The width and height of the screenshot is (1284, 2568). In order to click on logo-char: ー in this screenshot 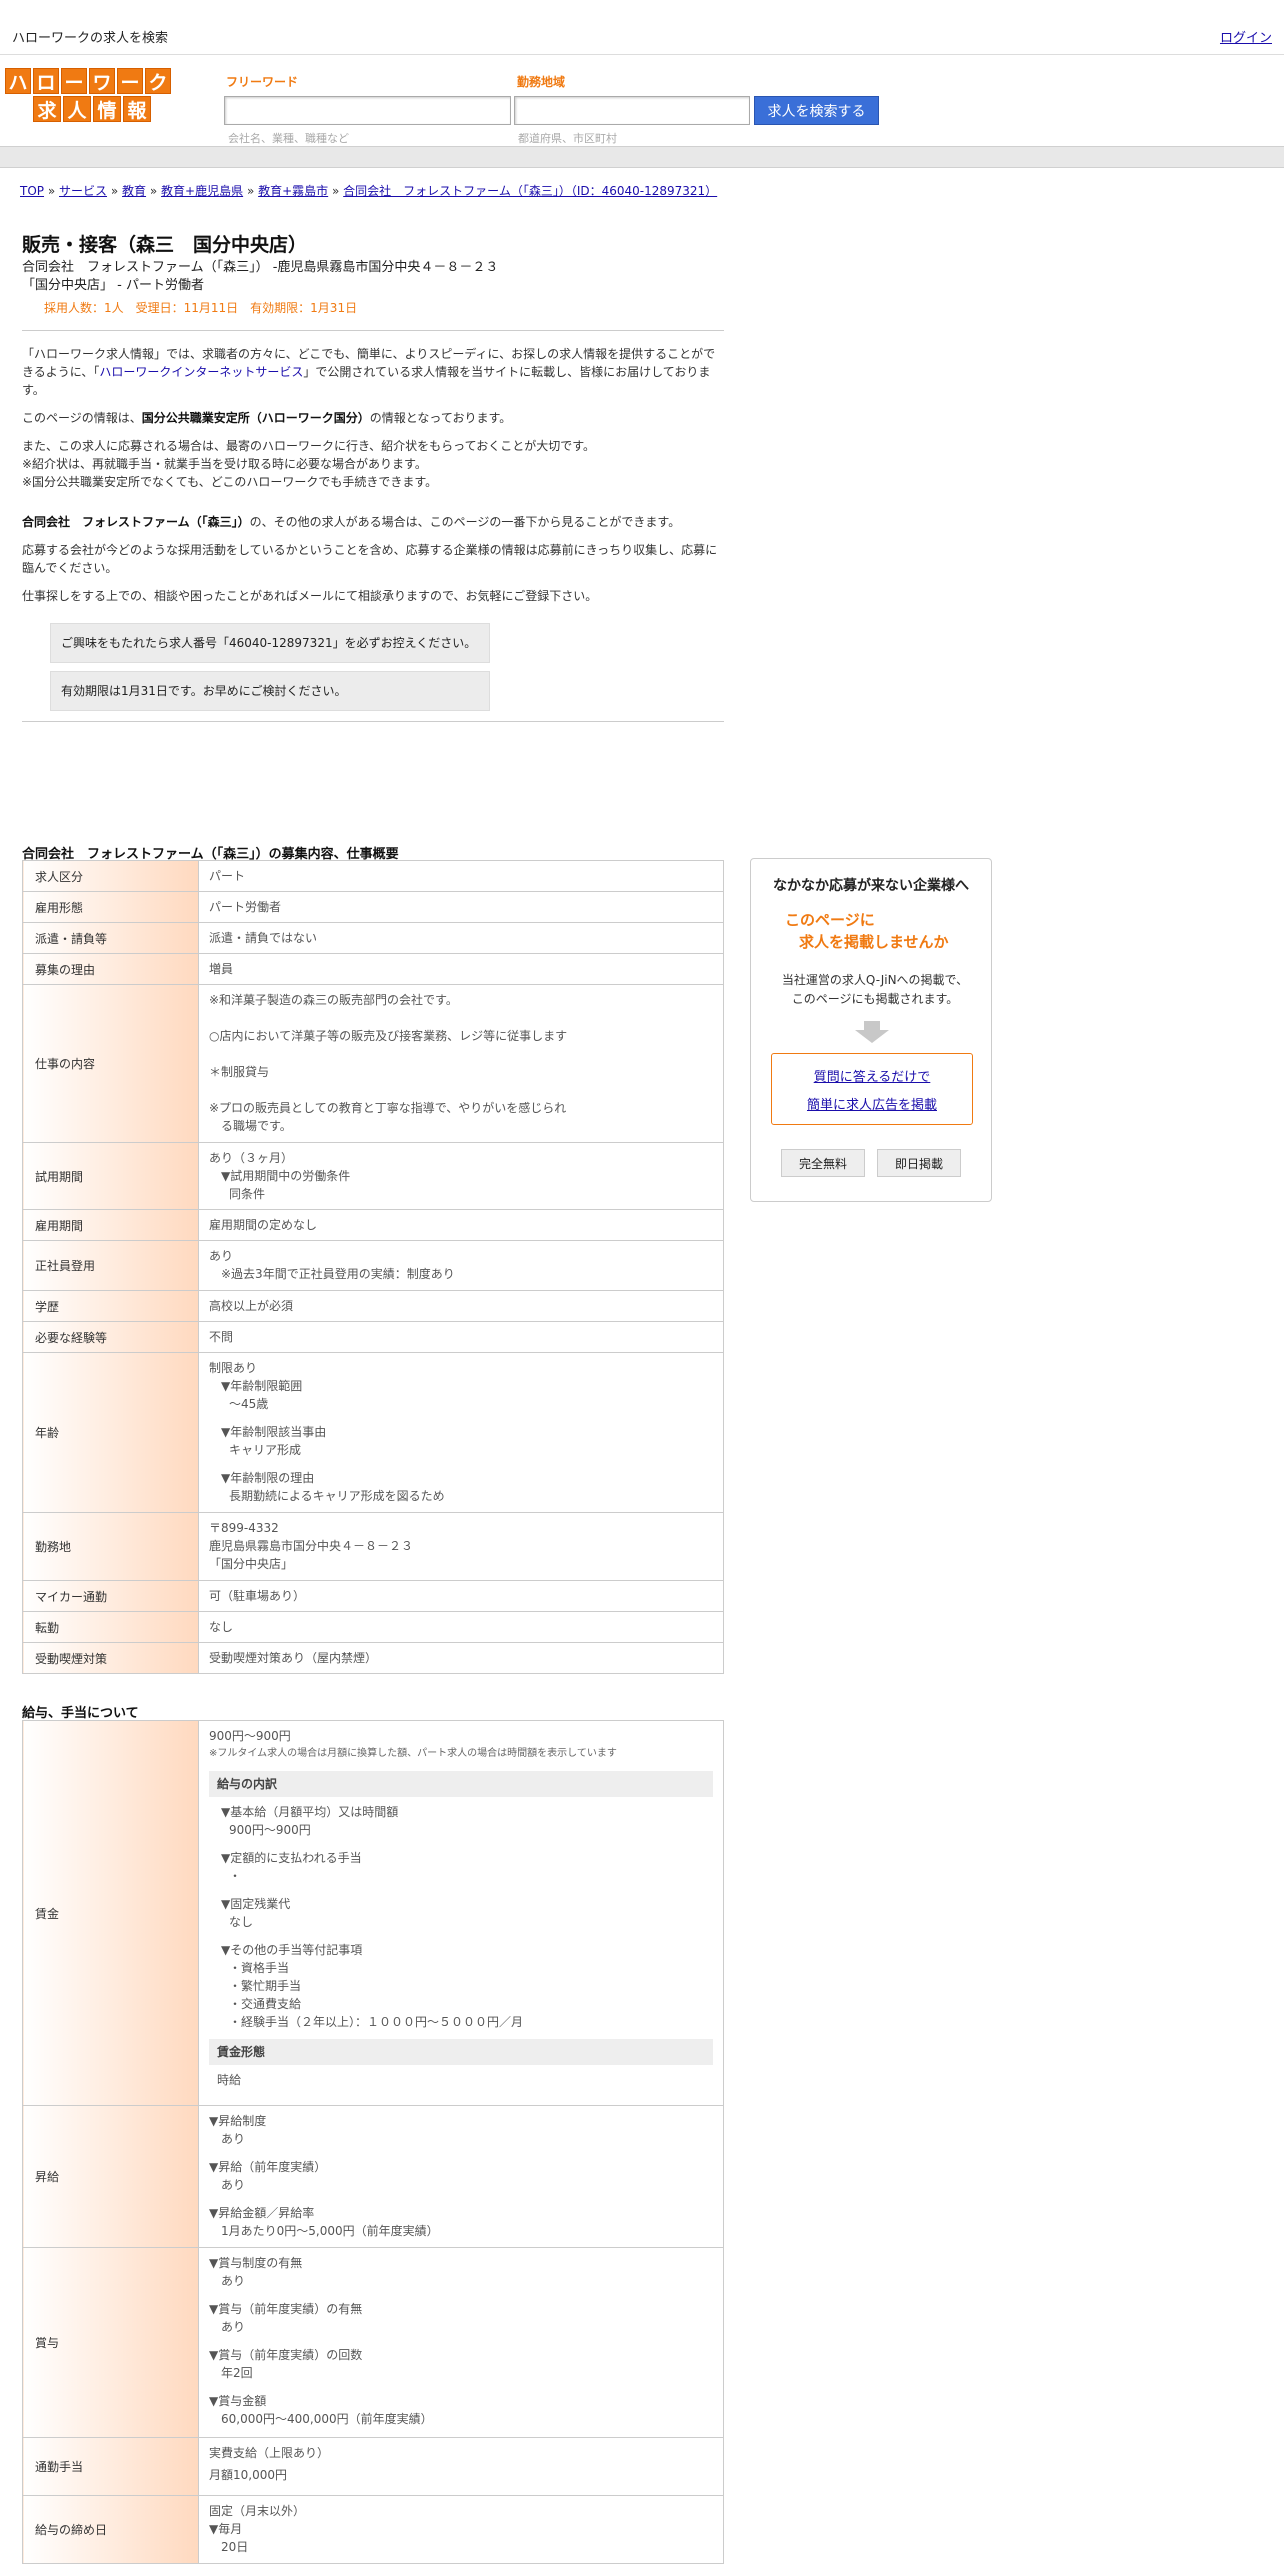, I will do `click(74, 81)`.